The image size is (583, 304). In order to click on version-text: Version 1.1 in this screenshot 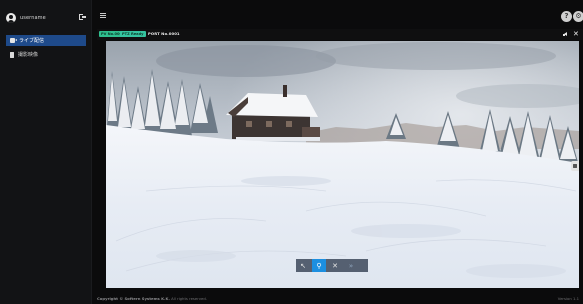, I will do `click(568, 298)`.